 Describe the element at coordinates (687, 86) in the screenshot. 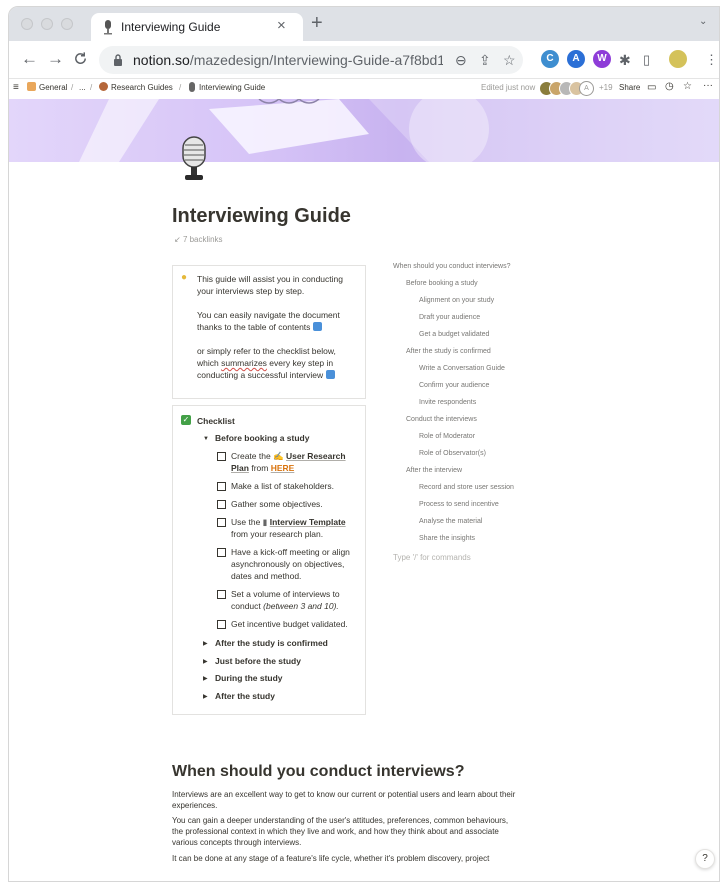

I see `favorite-star-icon: ☆` at that location.